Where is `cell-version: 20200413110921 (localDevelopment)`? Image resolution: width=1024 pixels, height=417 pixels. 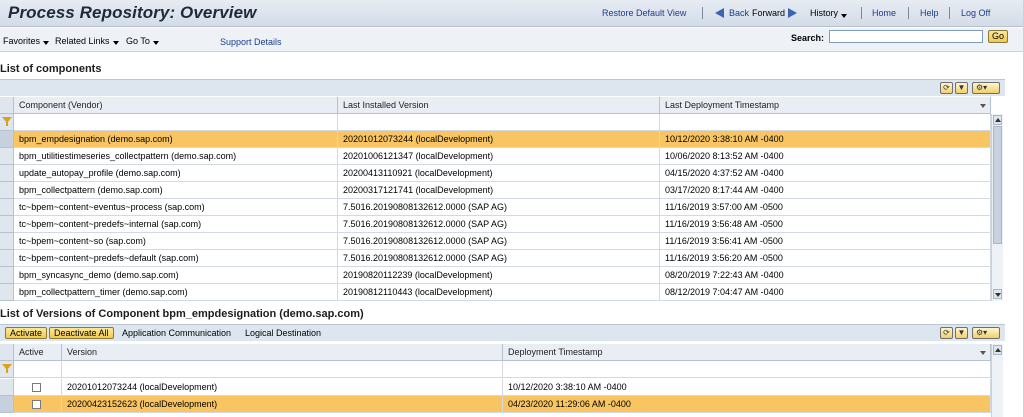
cell-version: 20200413110921 (localDevelopment) is located at coordinates (499, 173).